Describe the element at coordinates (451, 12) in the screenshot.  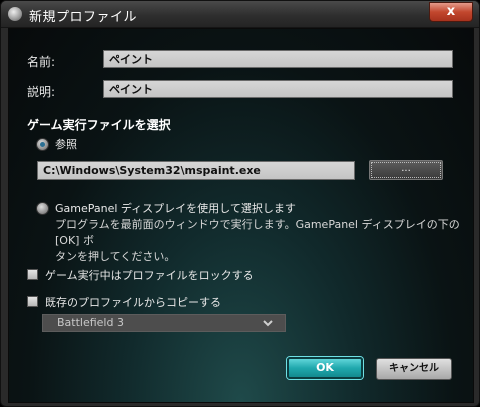
I see `close-button: x` at that location.